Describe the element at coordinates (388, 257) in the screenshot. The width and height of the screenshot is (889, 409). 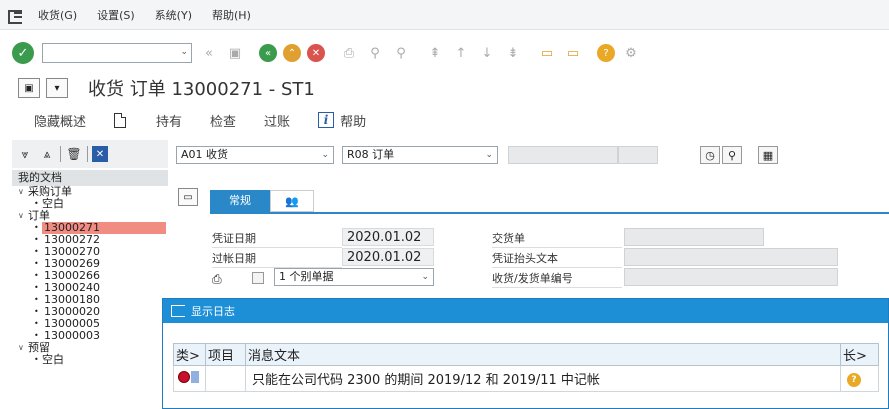
I see `post-date-field: 2020.01.02` at that location.